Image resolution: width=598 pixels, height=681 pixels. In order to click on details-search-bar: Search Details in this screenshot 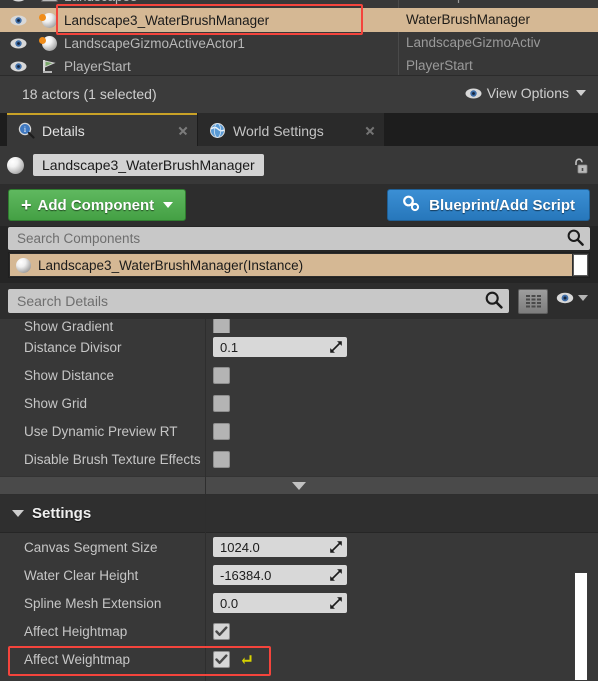, I will do `click(299, 301)`.